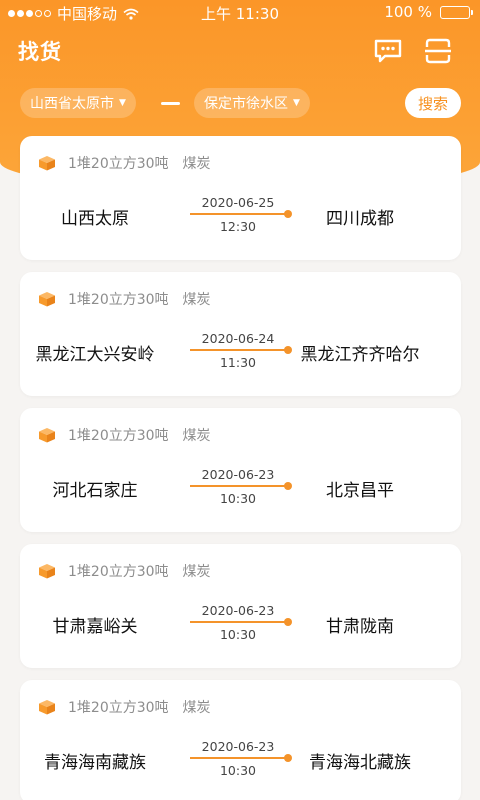  I want to click on status-right: 100 %, so click(428, 12).